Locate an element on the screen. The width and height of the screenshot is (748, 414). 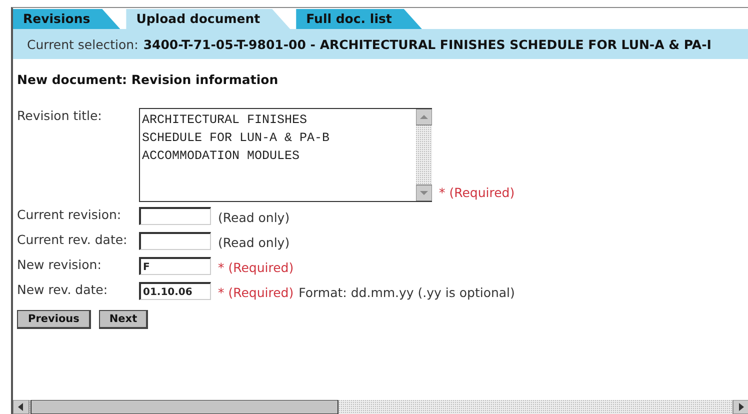
tab: Revisions is located at coordinates (66, 19).